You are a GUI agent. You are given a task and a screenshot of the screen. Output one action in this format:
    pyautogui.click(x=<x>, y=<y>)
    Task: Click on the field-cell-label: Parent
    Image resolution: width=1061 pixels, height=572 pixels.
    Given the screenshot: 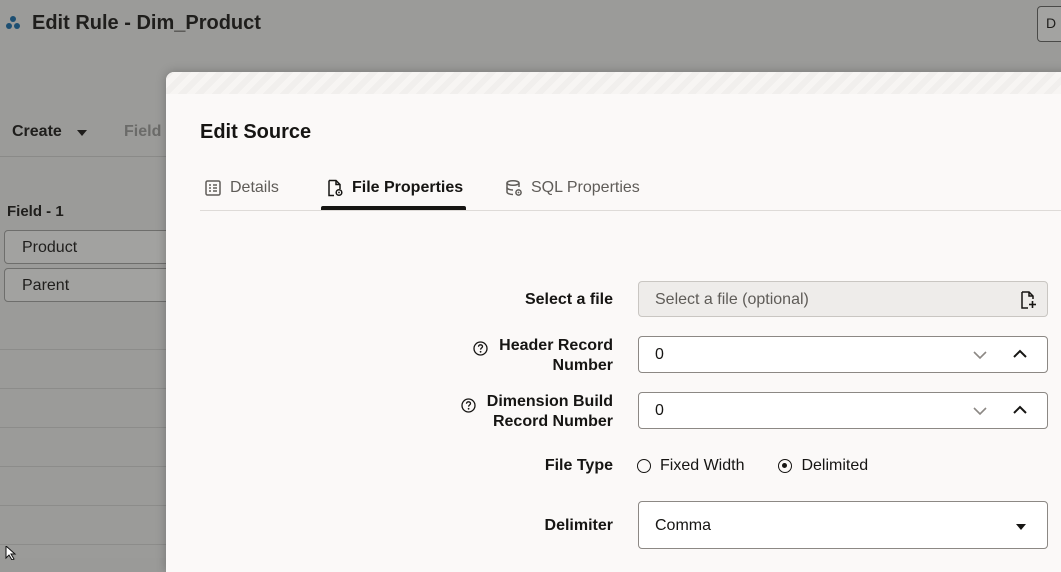 What is the action you would take?
    pyautogui.click(x=46, y=285)
    